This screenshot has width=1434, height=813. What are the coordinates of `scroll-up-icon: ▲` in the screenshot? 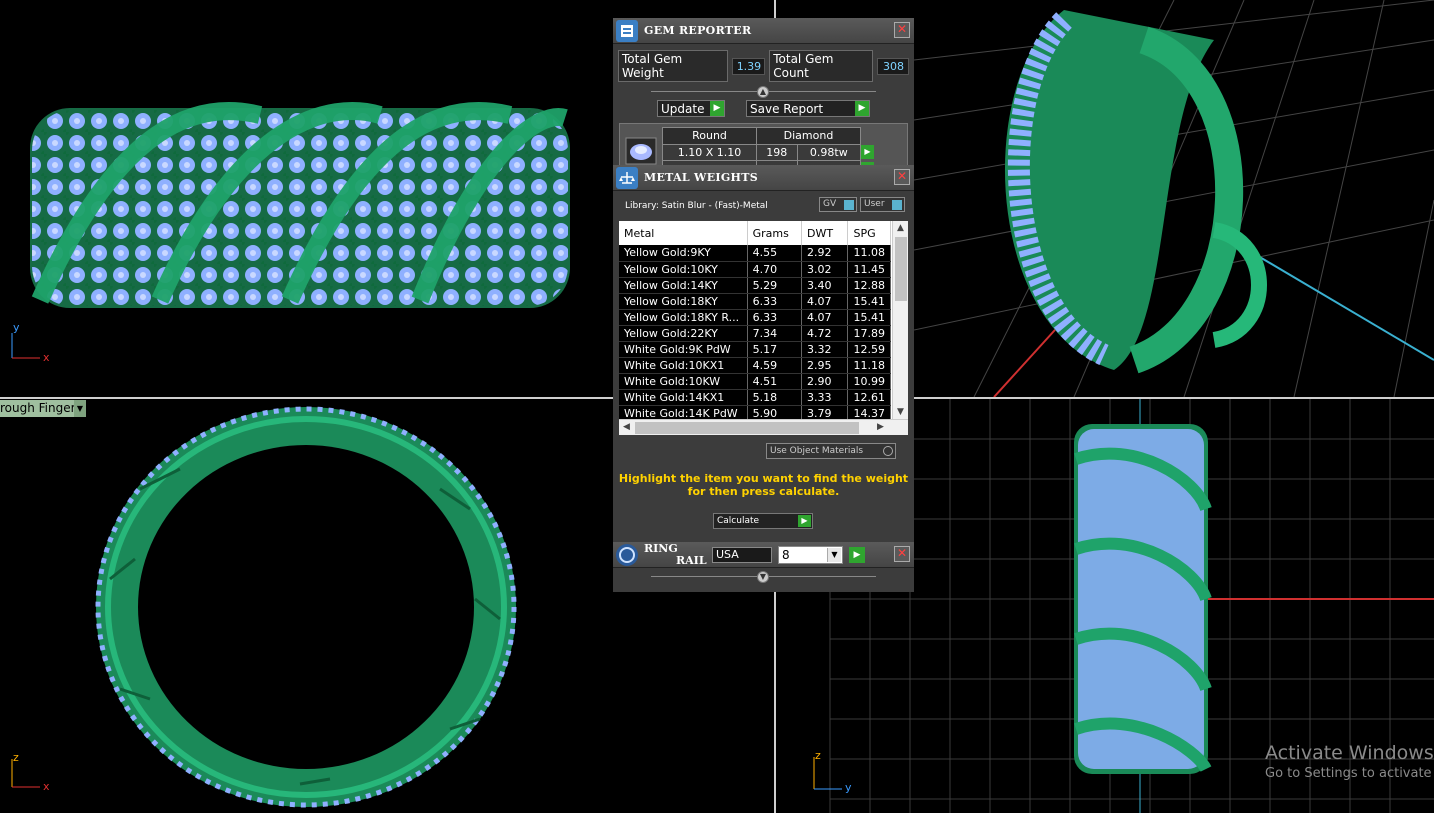 It's located at (900, 228).